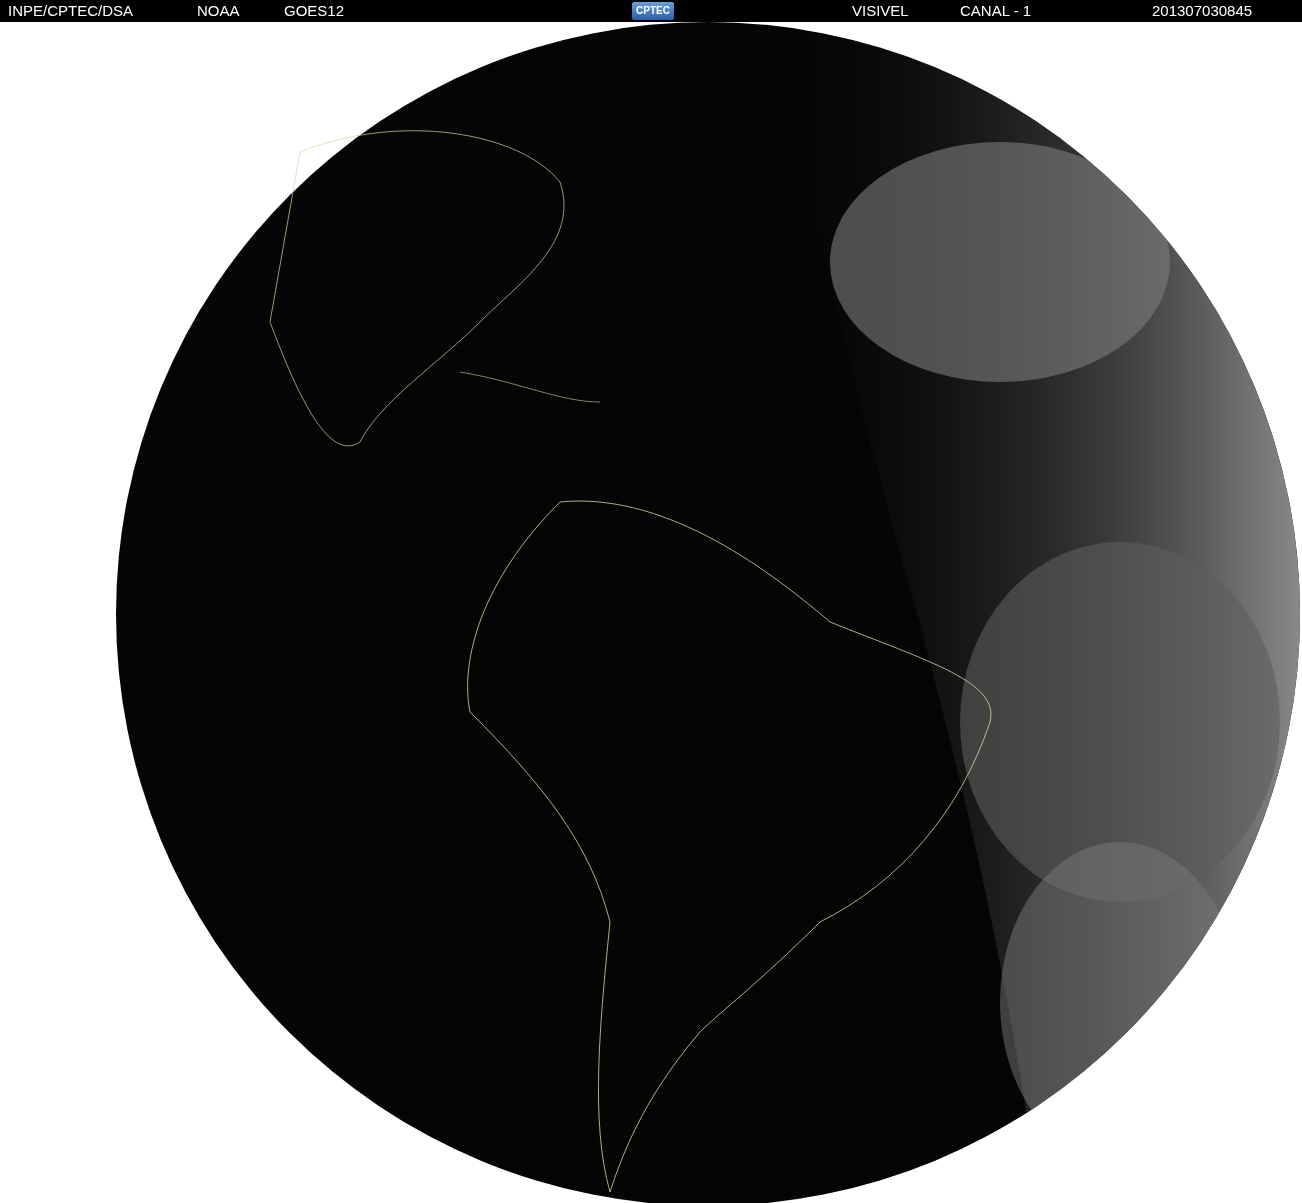 Image resolution: width=1302 pixels, height=1203 pixels. I want to click on header-label: NOAA, so click(218, 11).